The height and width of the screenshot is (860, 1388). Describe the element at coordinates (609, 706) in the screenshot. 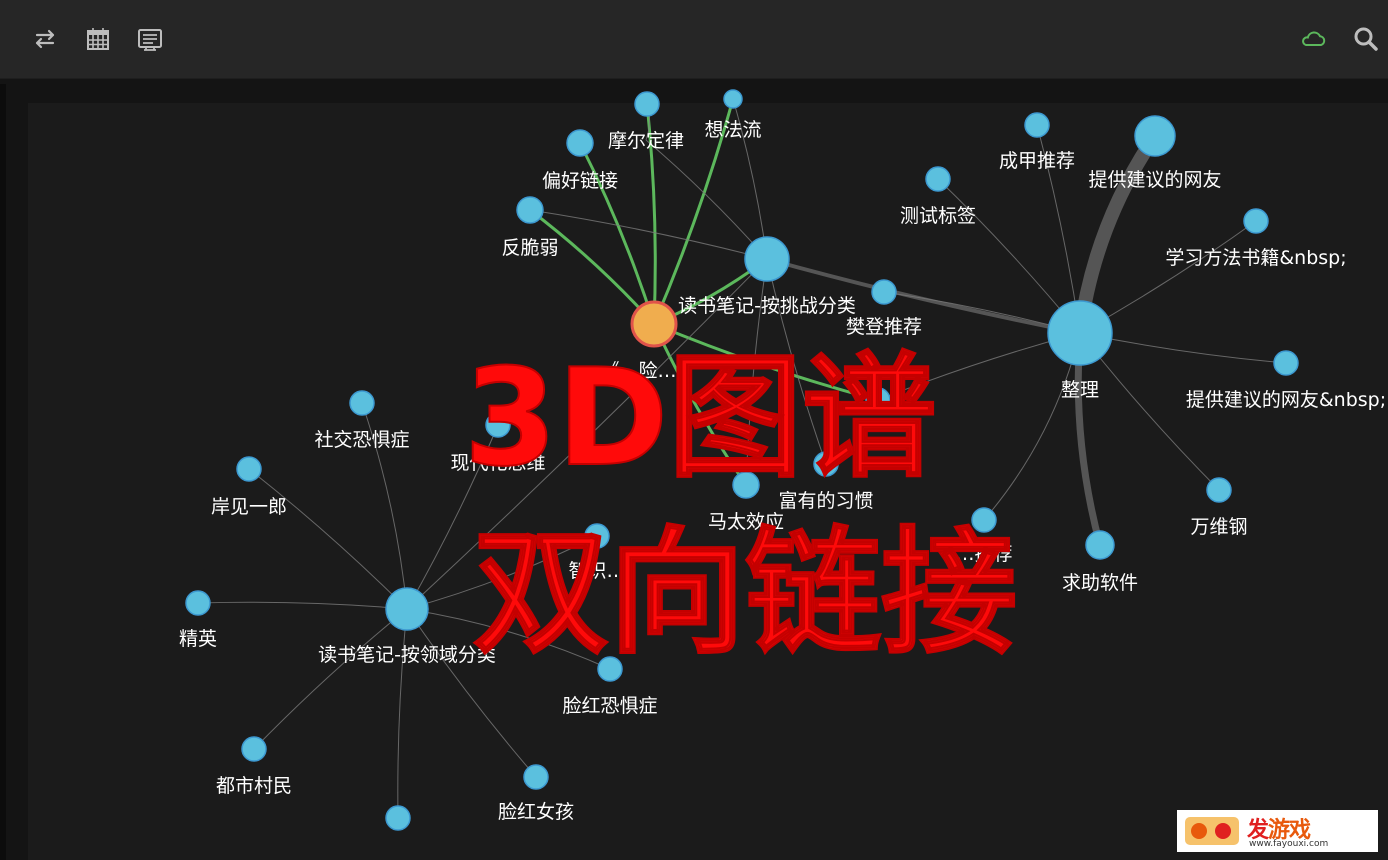

I see `node-label: 脸红恐惧症` at that location.